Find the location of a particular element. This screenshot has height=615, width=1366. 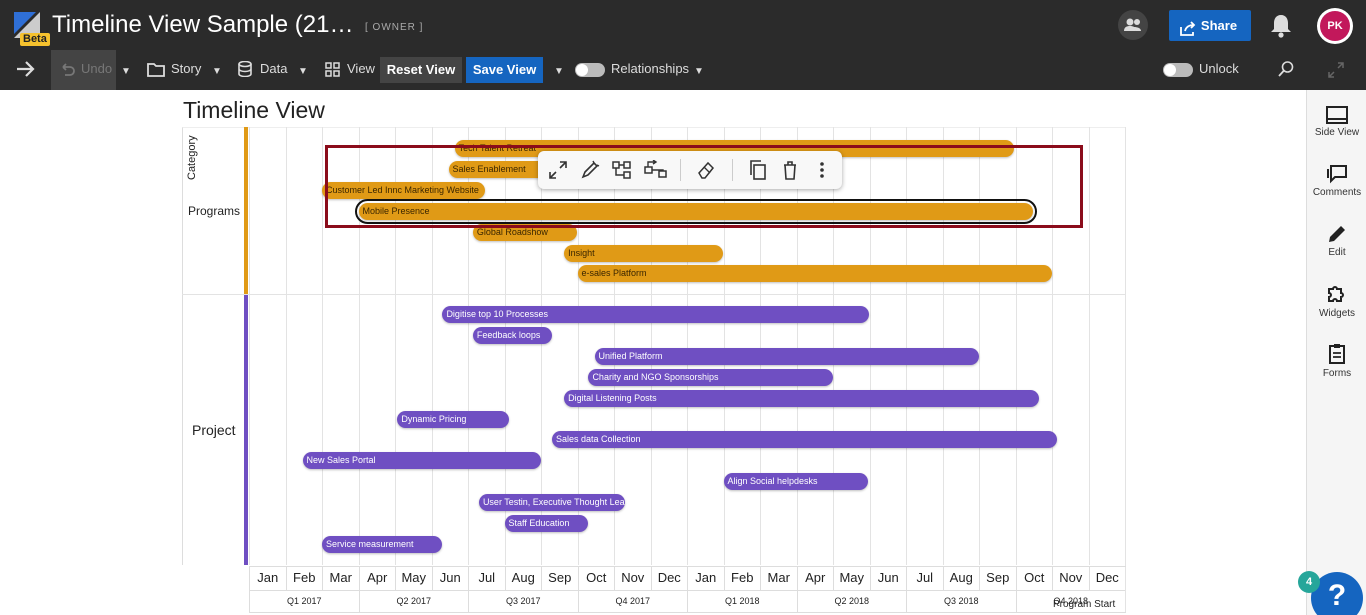

edit-button: Edit is located at coordinates (1336, 241).